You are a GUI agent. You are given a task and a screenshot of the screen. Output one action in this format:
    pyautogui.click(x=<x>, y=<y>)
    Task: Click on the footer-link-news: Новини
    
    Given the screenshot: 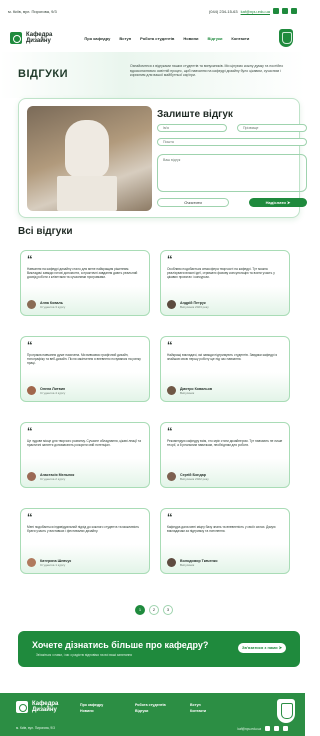 What is the action you would take?
    pyautogui.click(x=91, y=711)
    